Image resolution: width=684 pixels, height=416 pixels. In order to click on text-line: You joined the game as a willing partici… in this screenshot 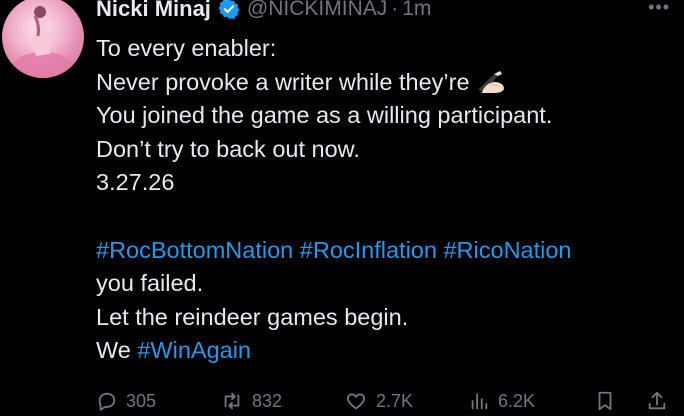, I will do `click(324, 115)`.